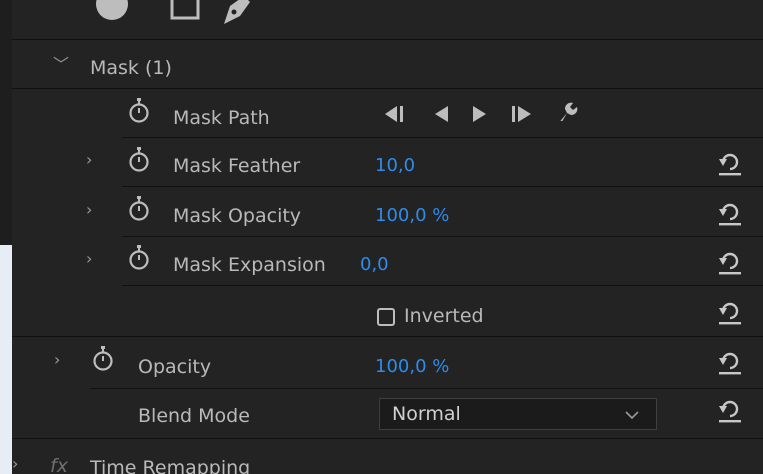 The height and width of the screenshot is (474, 763). I want to click on opacity-label: Opacity, so click(175, 367).